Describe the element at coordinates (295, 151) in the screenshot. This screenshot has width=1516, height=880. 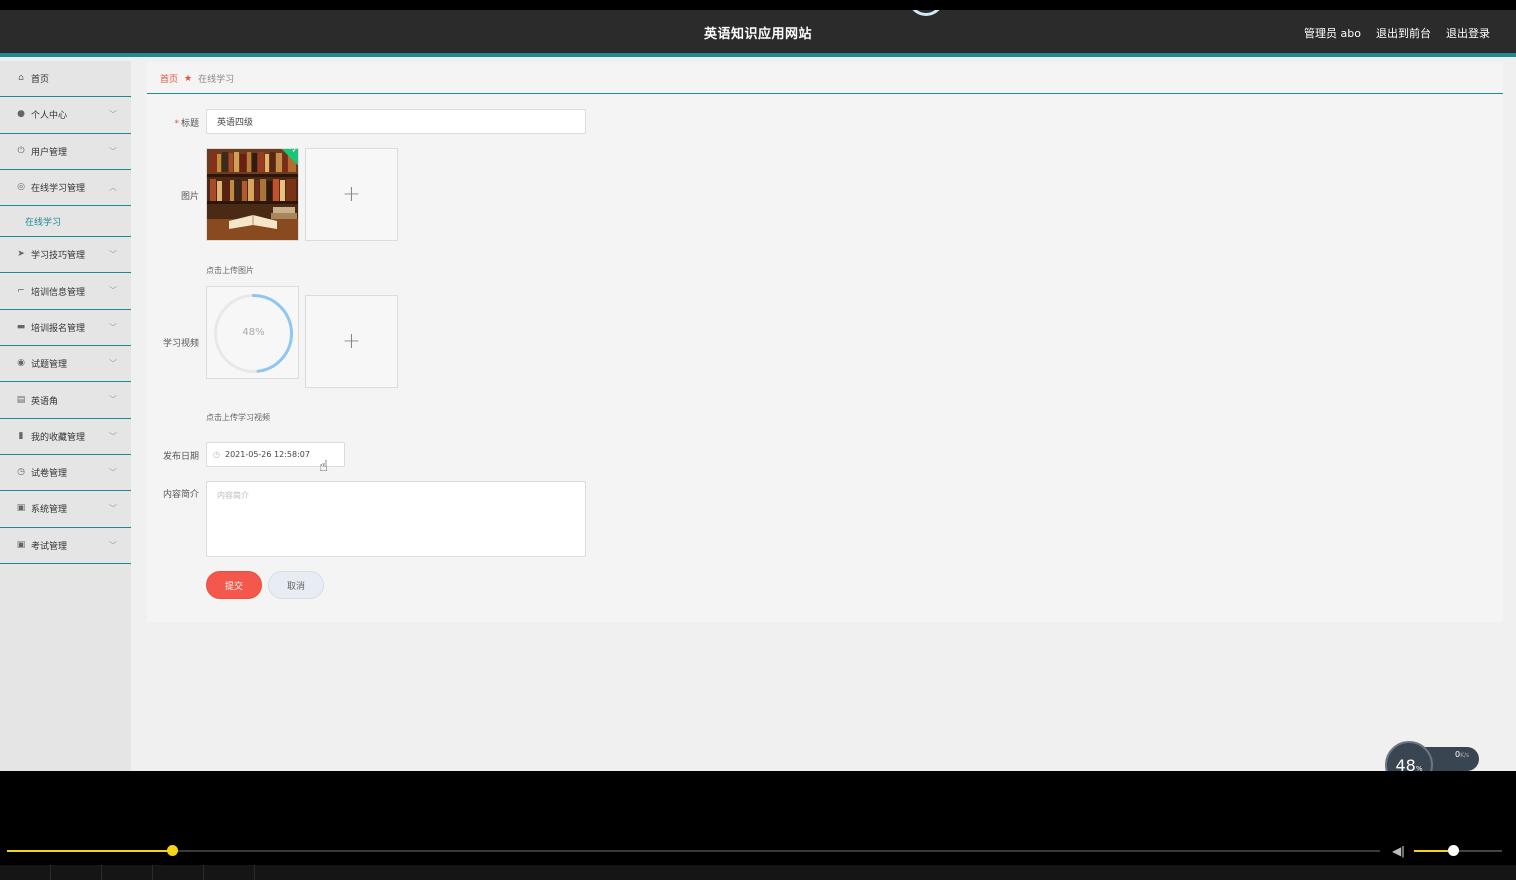
I see `check-icon: ✓` at that location.